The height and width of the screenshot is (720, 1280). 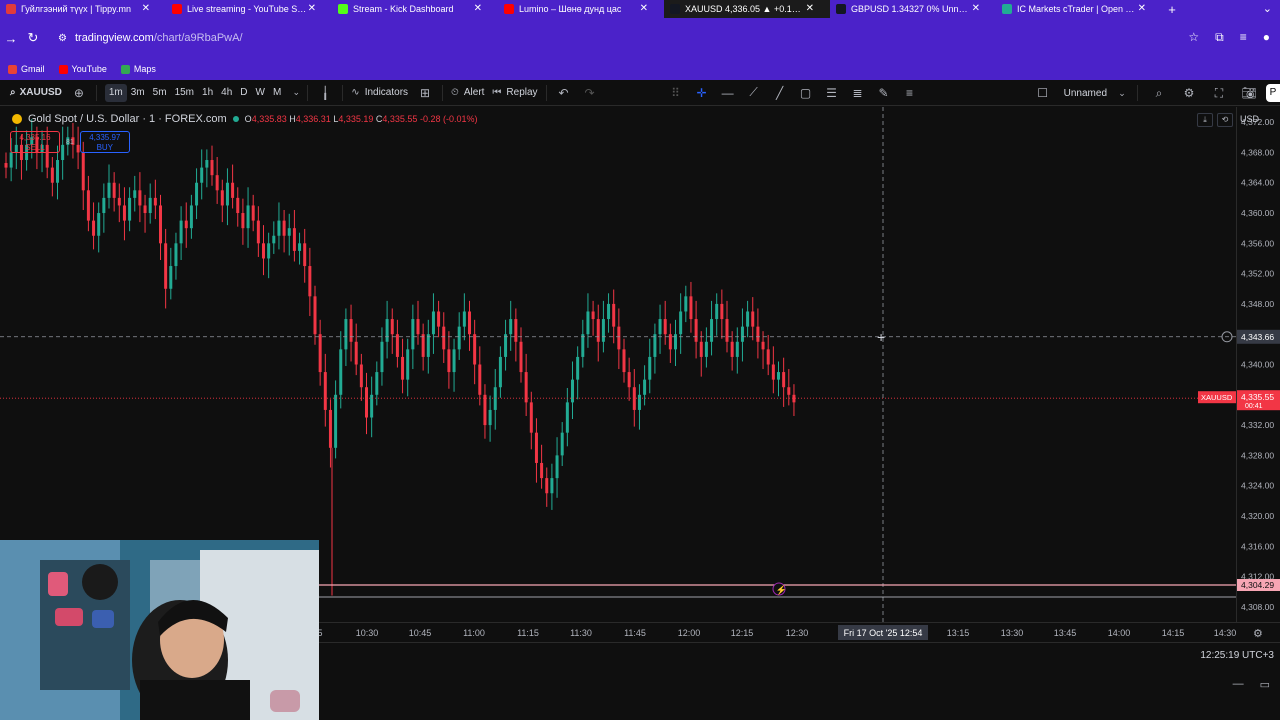 What do you see at coordinates (159, 630) in the screenshot?
I see `webcam-feed-image` at bounding box center [159, 630].